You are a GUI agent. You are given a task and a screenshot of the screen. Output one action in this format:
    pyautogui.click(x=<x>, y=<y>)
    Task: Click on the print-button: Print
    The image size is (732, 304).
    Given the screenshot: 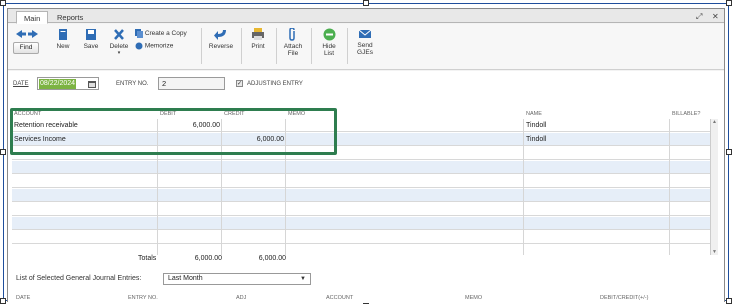 What is the action you would take?
    pyautogui.click(x=258, y=39)
    